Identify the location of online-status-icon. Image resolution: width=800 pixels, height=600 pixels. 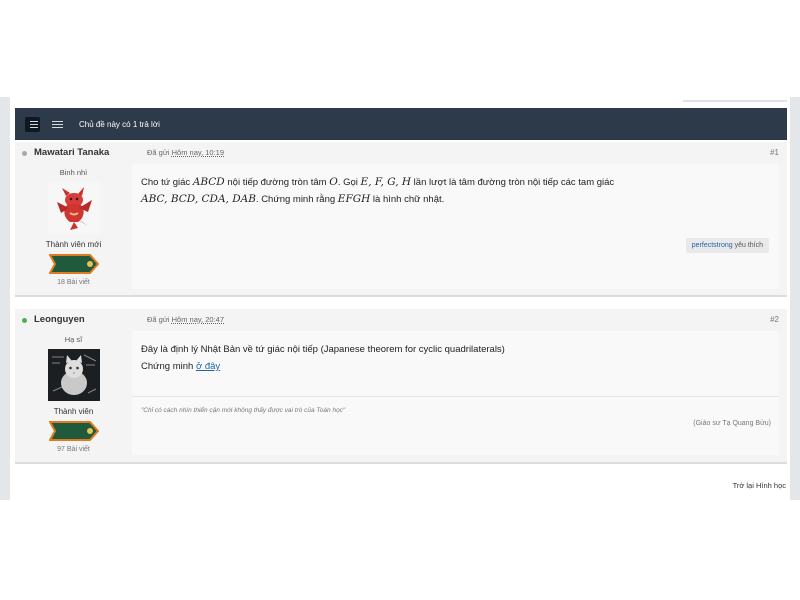
(24, 320).